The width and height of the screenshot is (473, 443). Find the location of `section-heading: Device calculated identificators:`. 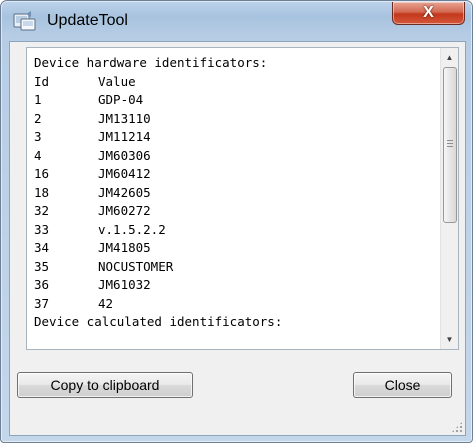

section-heading: Device calculated identificators: is located at coordinates (158, 321).